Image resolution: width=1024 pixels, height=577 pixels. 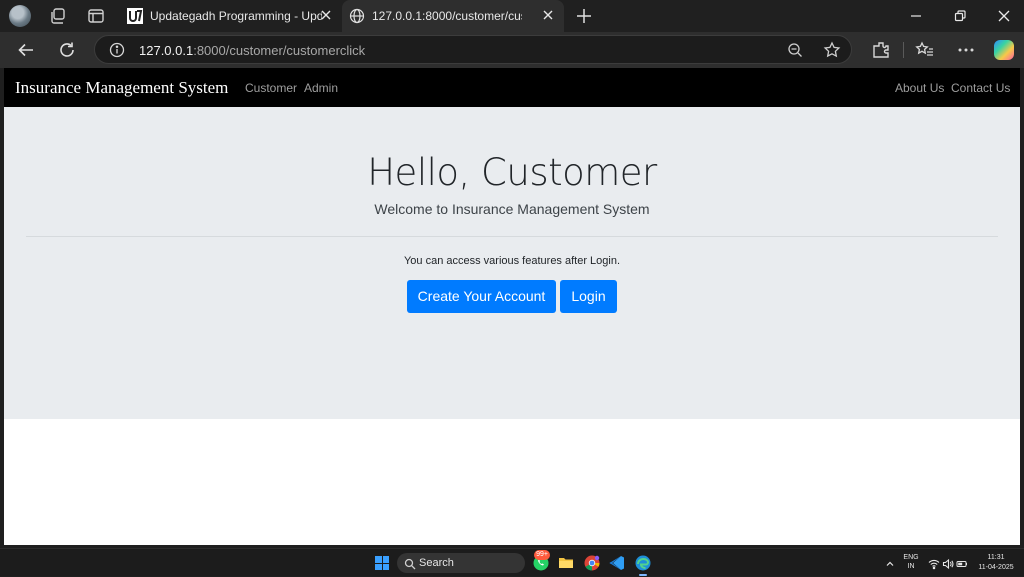 I want to click on vertical-tabs-icon, so click(x=96, y=16).